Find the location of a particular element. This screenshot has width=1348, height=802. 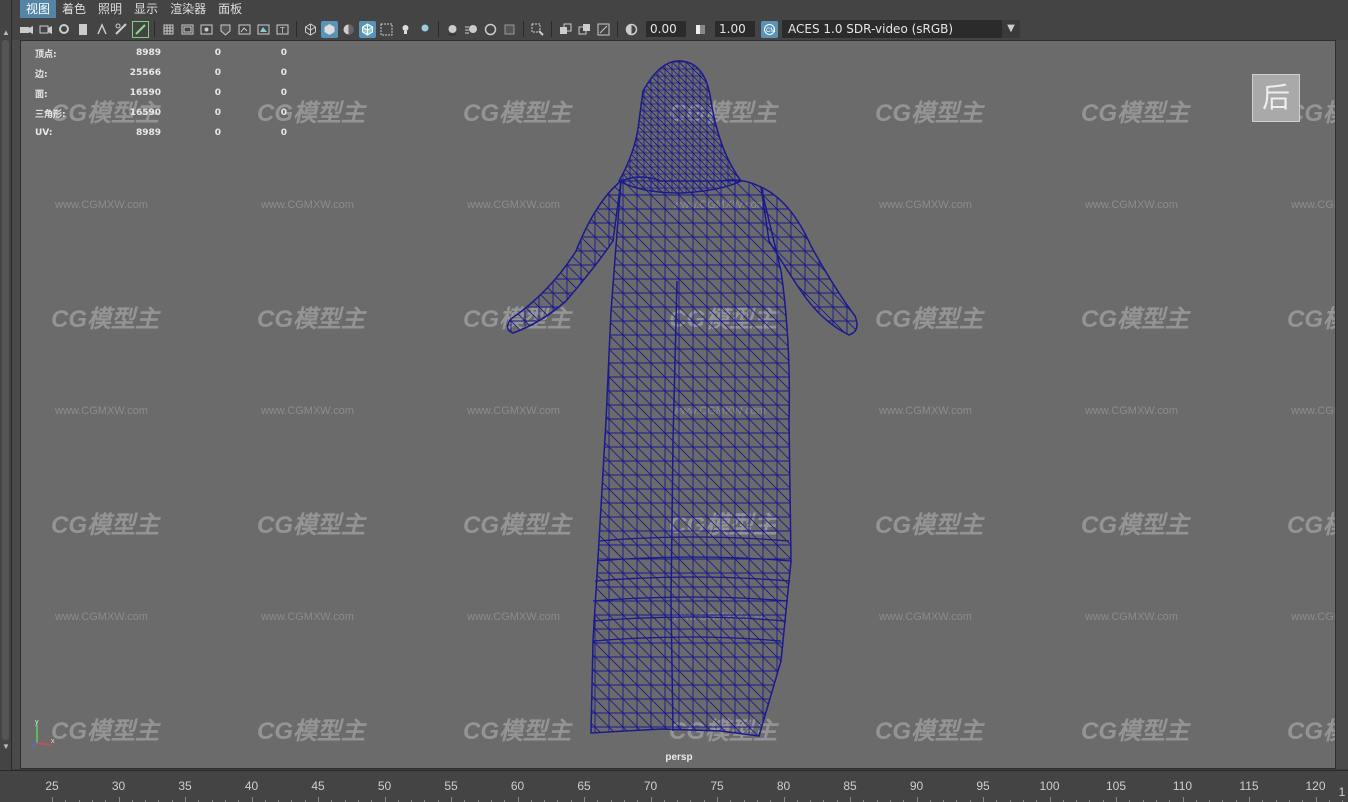

timeline-frame-label: 35 is located at coordinates (185, 786).